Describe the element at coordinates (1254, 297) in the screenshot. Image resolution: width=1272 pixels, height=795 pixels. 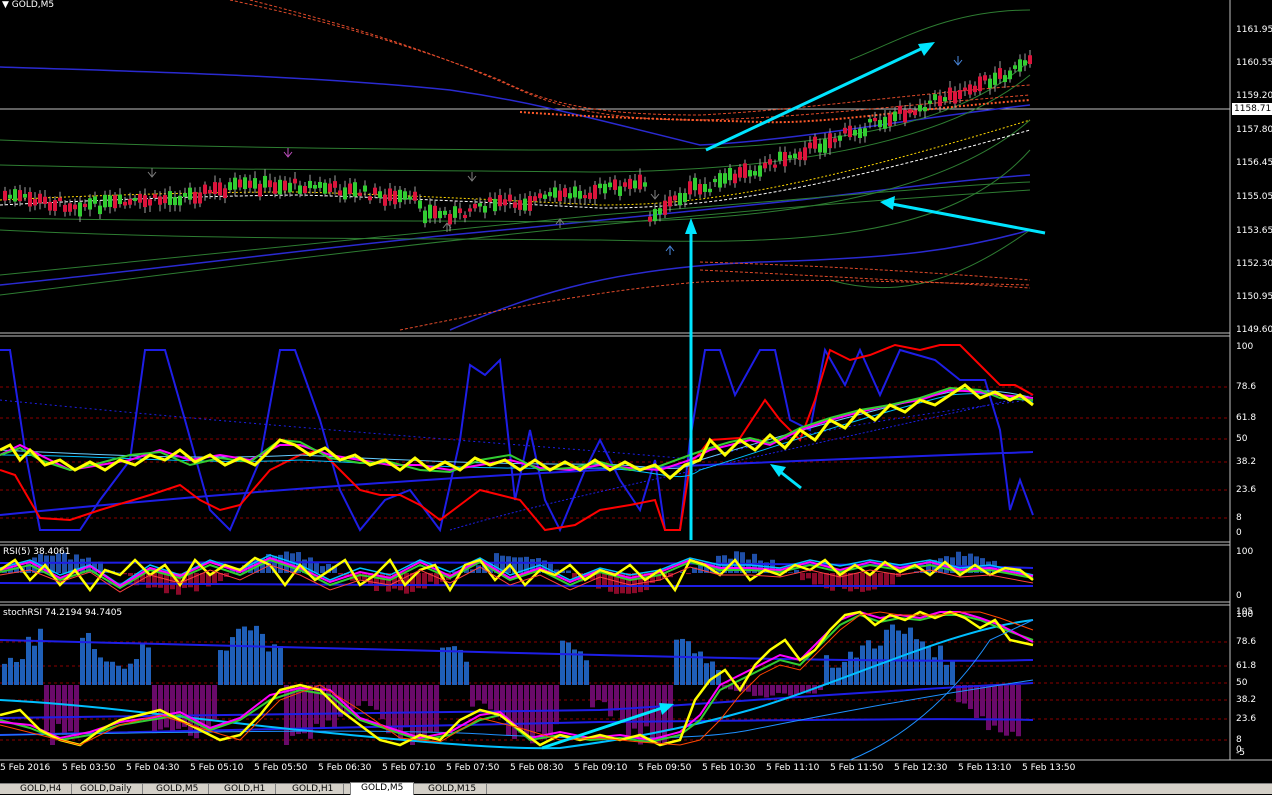
I see `price-label: 1150.95` at that location.